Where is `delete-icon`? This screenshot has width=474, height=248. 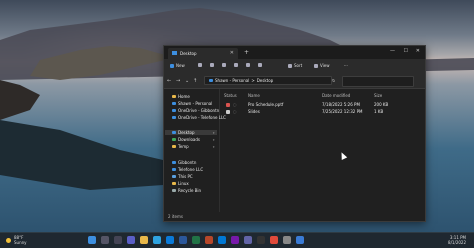 delete-icon is located at coordinates (260, 65).